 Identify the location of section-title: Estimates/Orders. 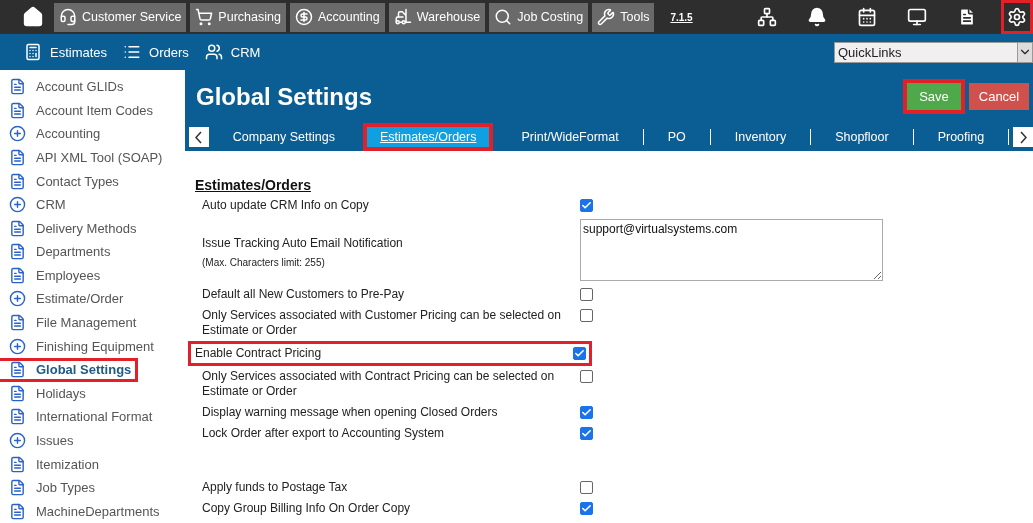
(253, 185).